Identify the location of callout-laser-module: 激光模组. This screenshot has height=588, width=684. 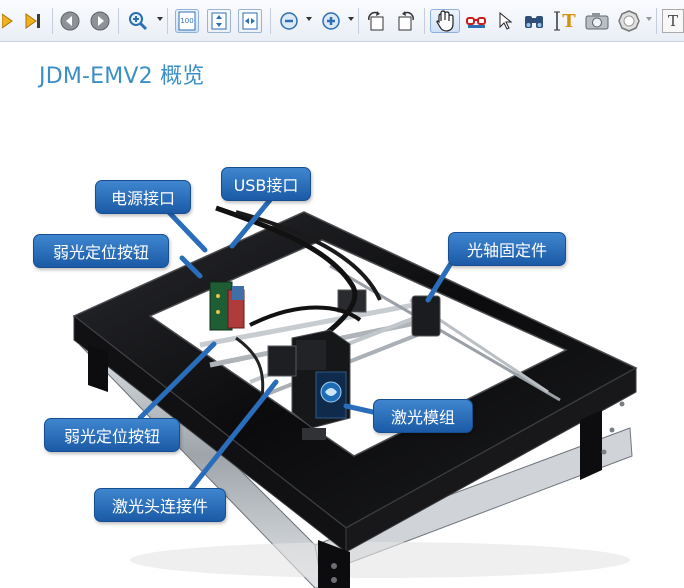
(423, 416).